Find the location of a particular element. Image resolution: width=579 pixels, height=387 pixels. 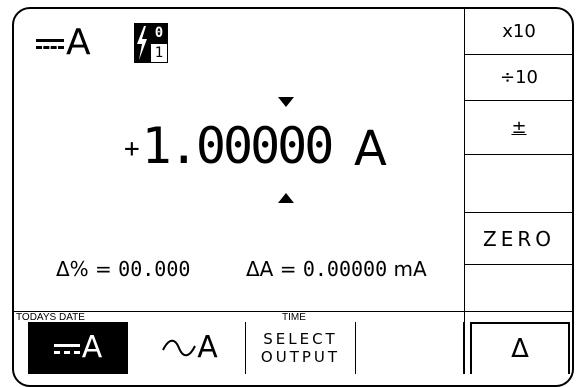

softkey-plus-minus: ± is located at coordinates (519, 128).